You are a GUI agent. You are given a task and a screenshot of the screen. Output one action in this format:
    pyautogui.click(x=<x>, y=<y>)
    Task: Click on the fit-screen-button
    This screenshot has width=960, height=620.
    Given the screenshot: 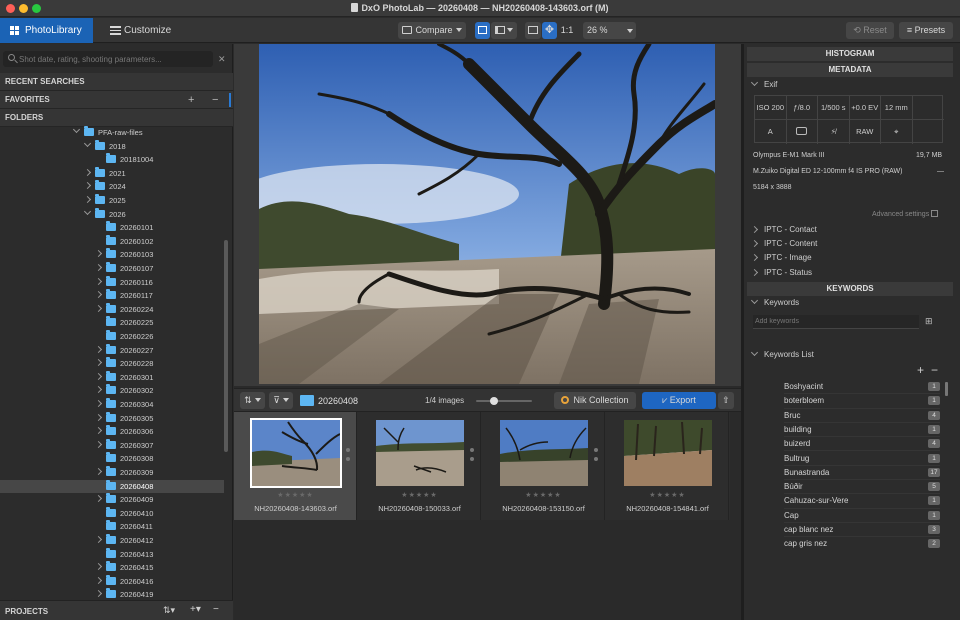 What is the action you would take?
    pyautogui.click(x=533, y=30)
    